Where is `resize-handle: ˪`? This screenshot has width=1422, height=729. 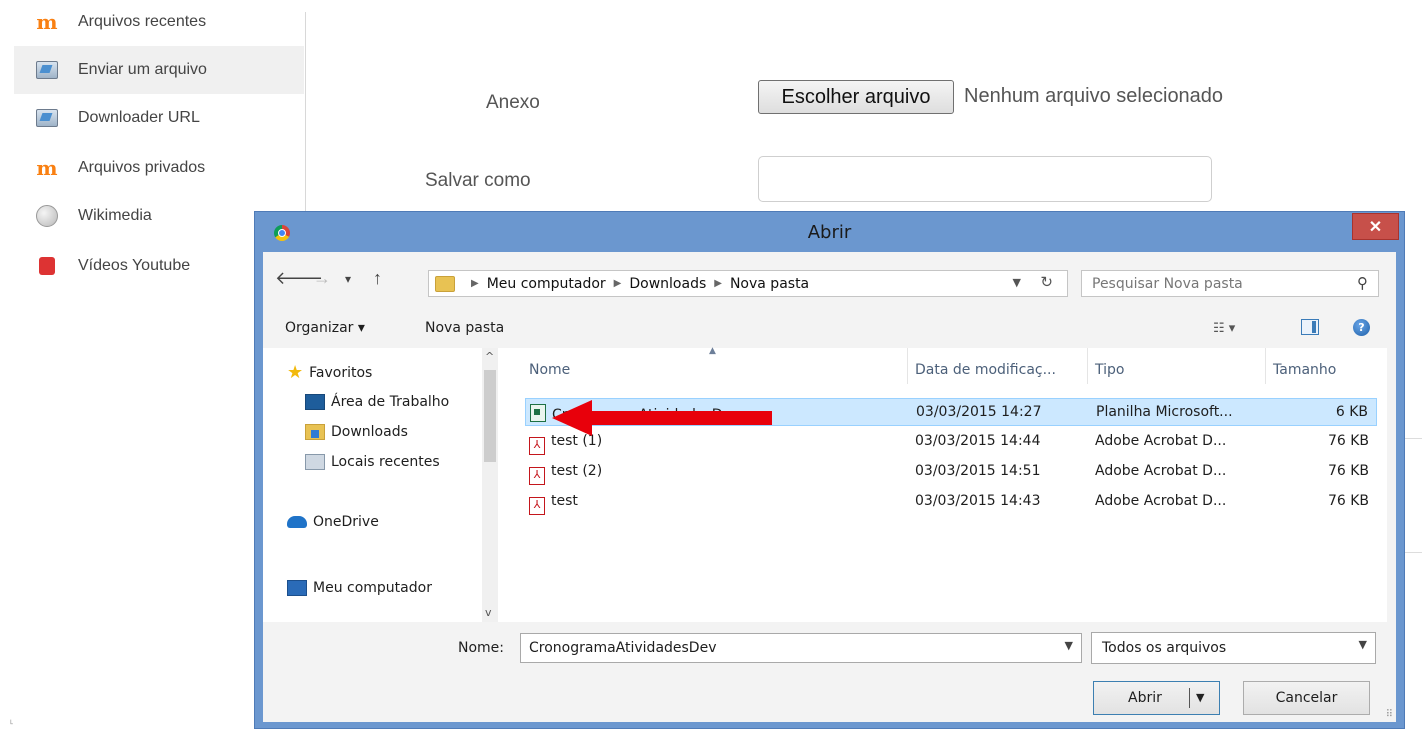
resize-handle: ˪ is located at coordinates (12, 721).